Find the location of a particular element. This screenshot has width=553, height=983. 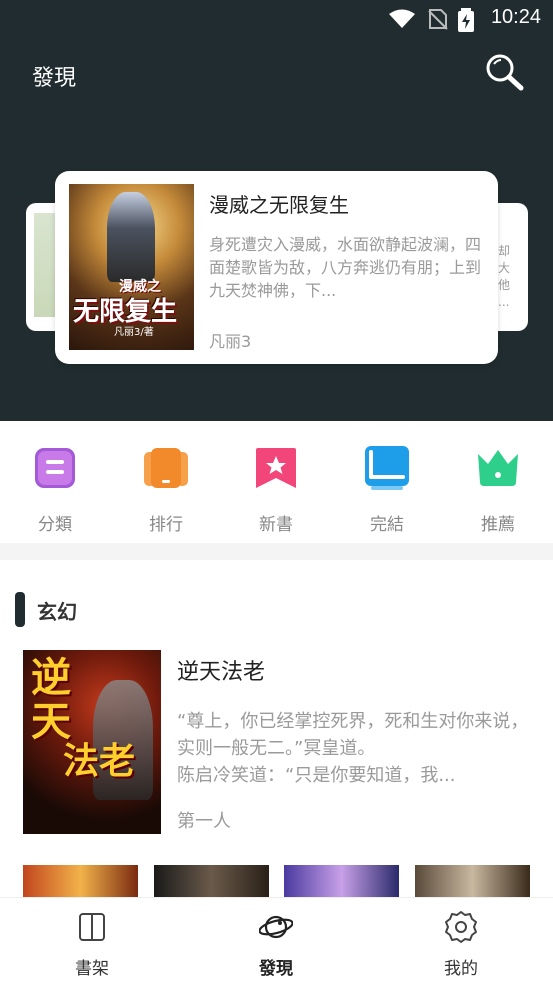

status-time: 10:24 is located at coordinates (515, 17).